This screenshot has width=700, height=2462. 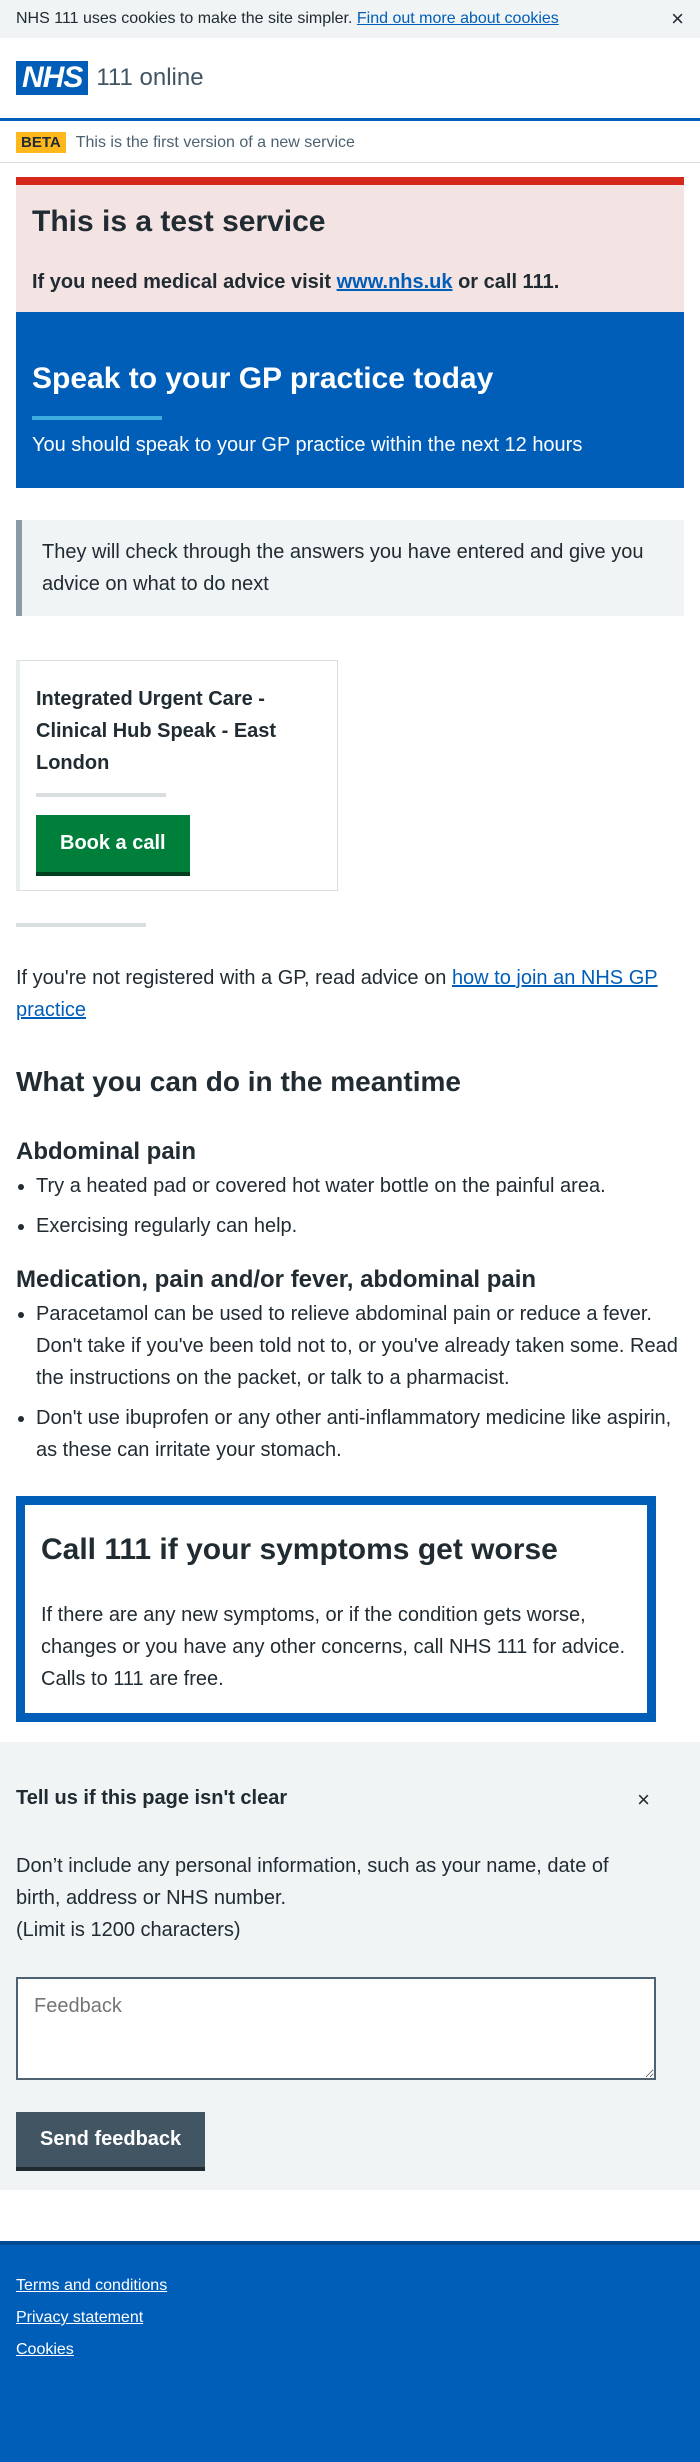 What do you see at coordinates (238, 1081) in the screenshot?
I see `meantime-heading: What you can do in the meantime` at bounding box center [238, 1081].